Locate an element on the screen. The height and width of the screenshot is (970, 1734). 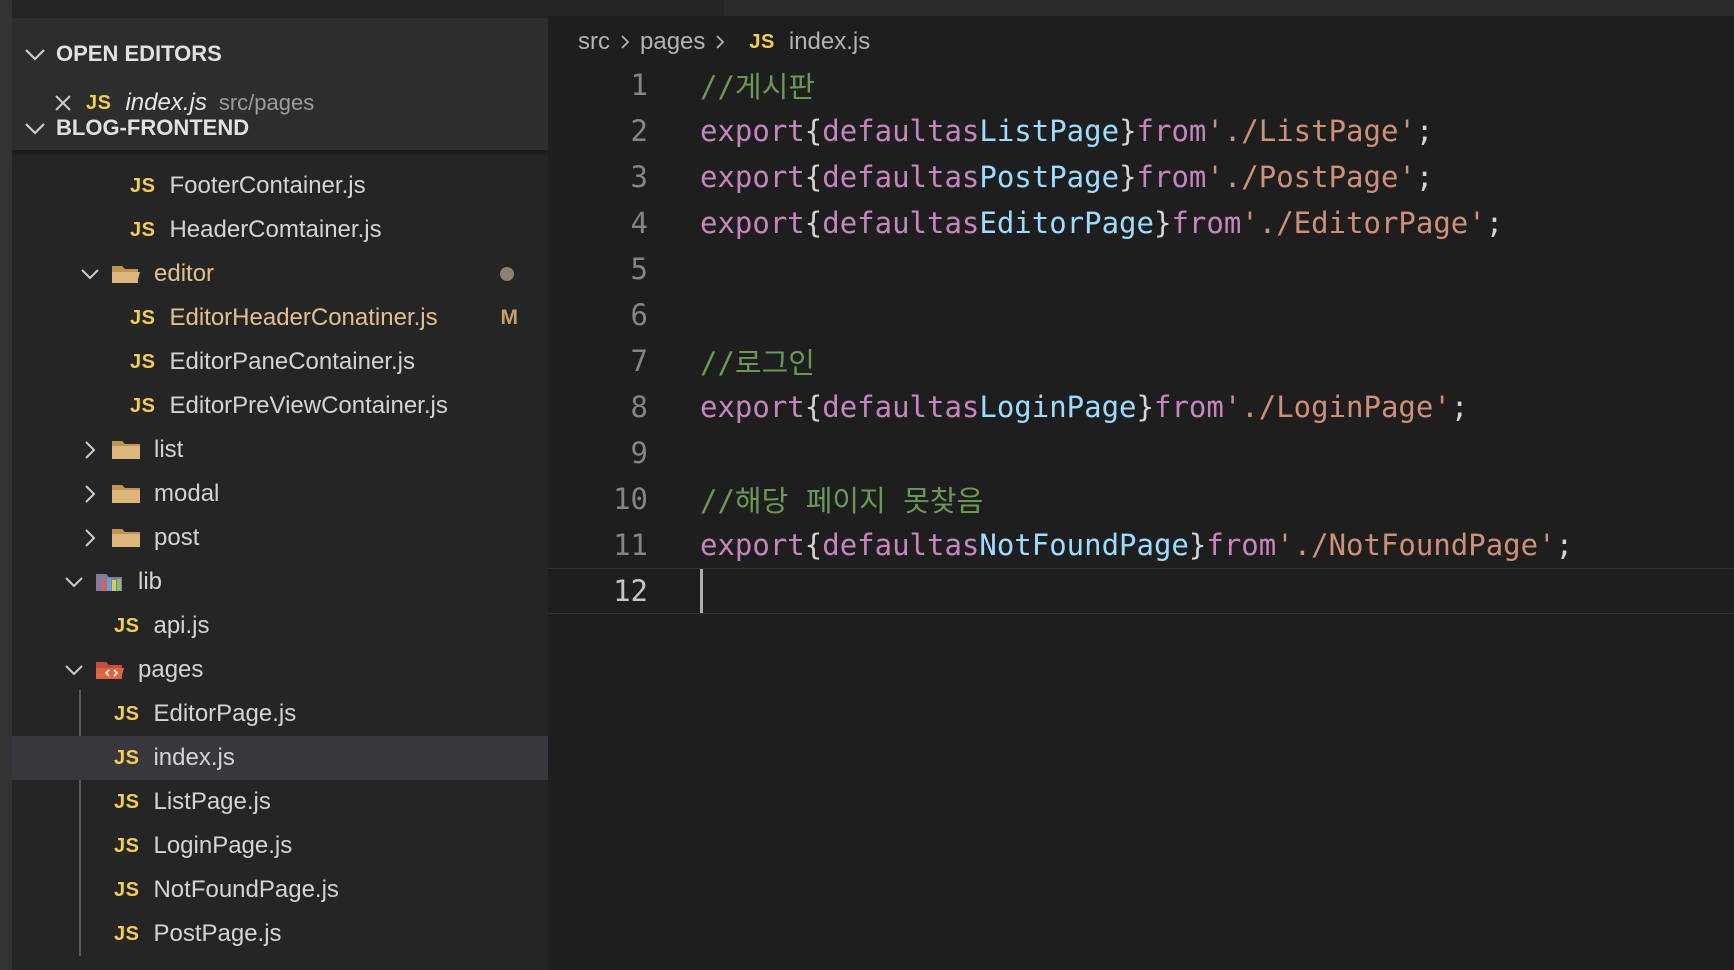
identifier: NotFoundPage is located at coordinates (1084, 545).